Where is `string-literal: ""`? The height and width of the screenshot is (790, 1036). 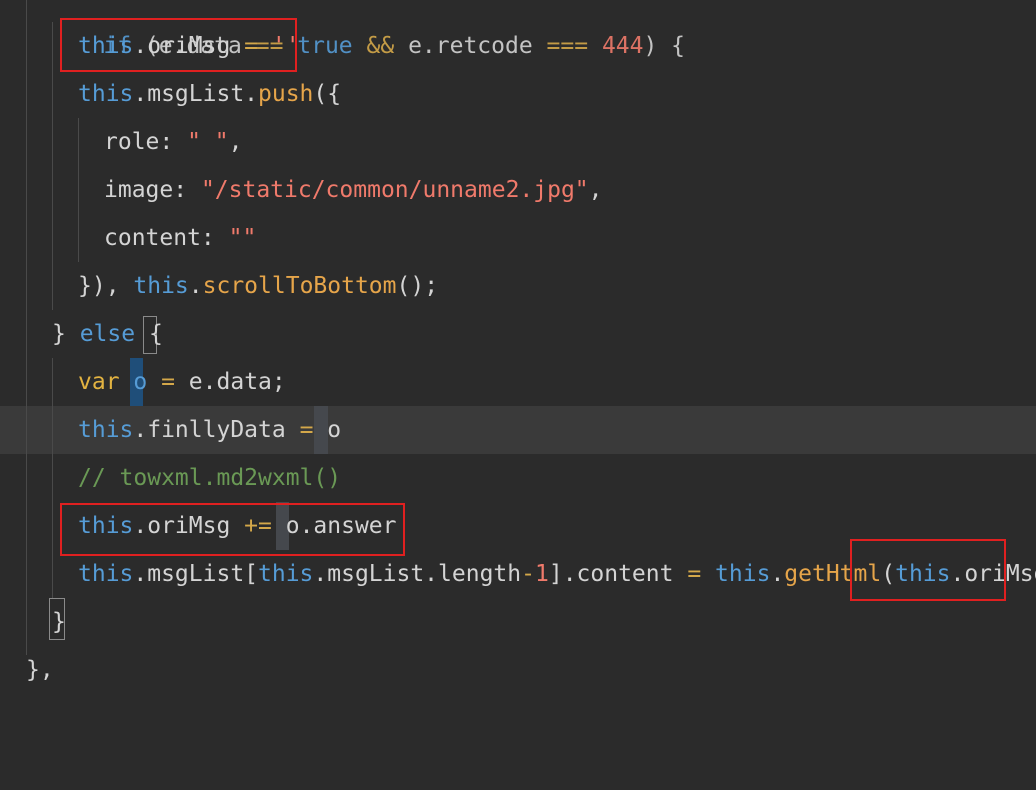 string-literal: "" is located at coordinates (242, 238).